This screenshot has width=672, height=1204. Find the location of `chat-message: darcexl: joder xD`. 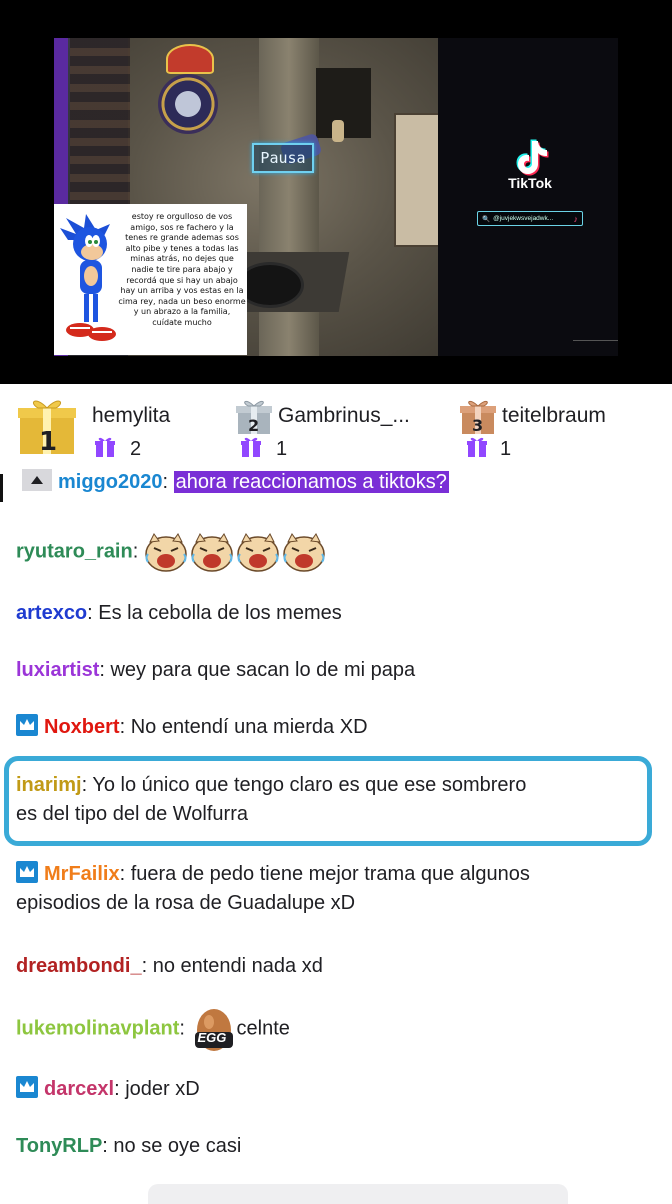

chat-message: darcexl: joder xD is located at coordinates (108, 1089).